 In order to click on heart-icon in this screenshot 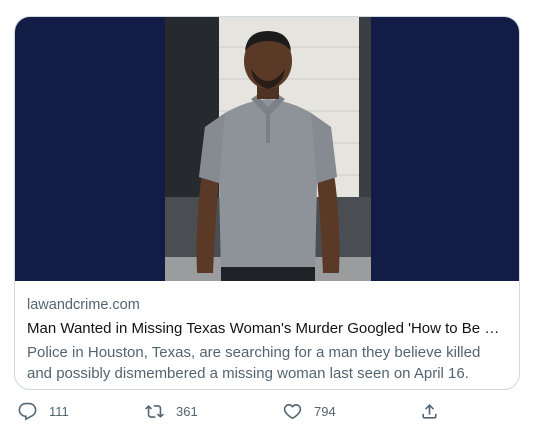, I will do `click(292, 411)`.